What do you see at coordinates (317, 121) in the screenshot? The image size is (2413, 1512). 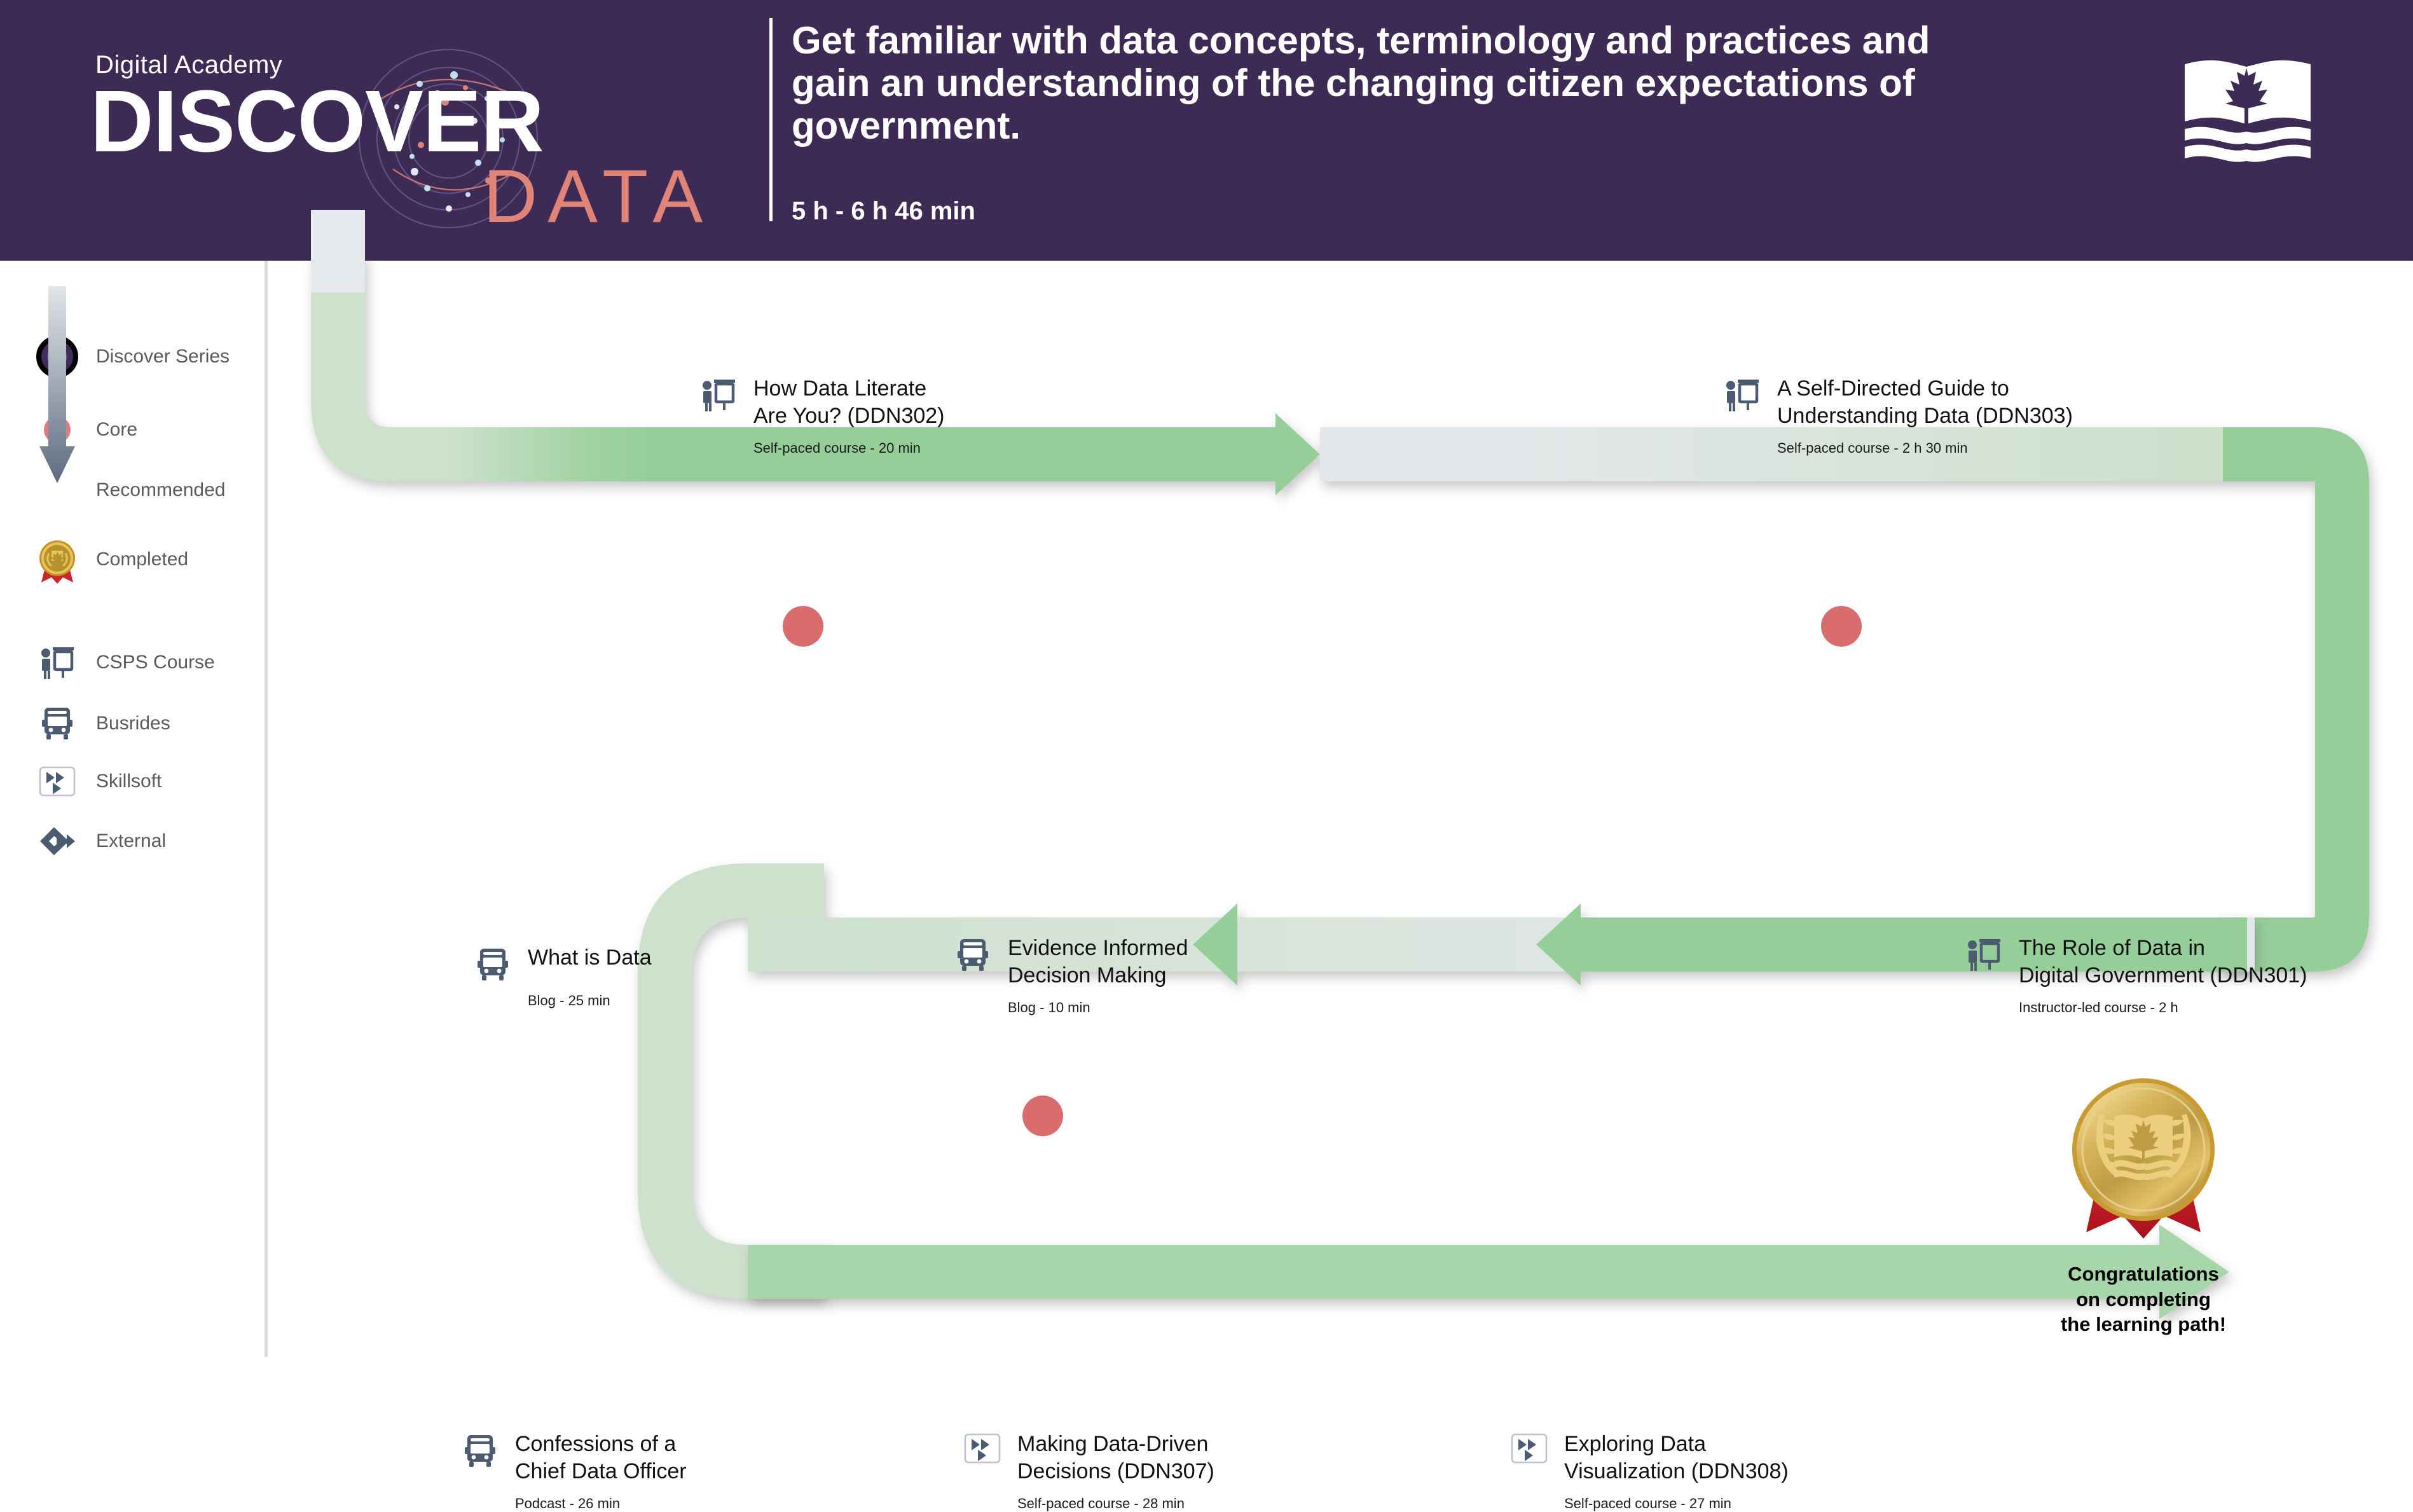 I see `logo-wordmark-discover: DISCOVER` at bounding box center [317, 121].